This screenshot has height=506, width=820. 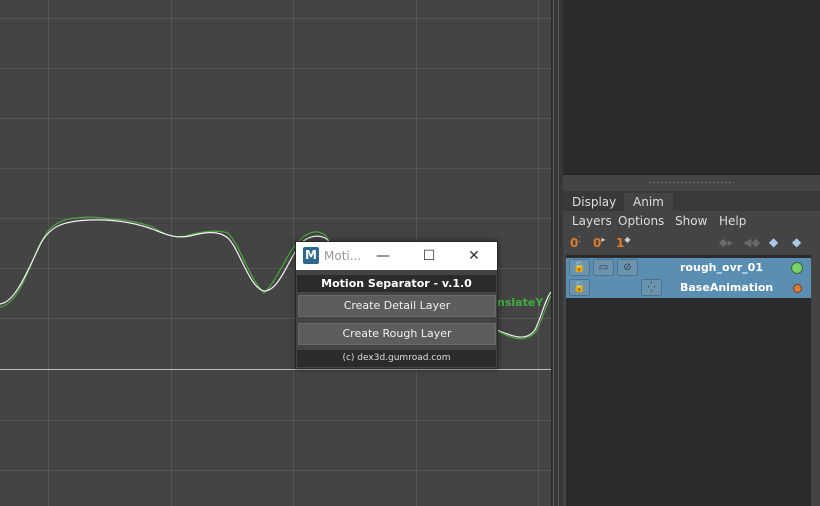 I want to click on create-detail-layer-button: Create Detail Layer, so click(x=397, y=306).